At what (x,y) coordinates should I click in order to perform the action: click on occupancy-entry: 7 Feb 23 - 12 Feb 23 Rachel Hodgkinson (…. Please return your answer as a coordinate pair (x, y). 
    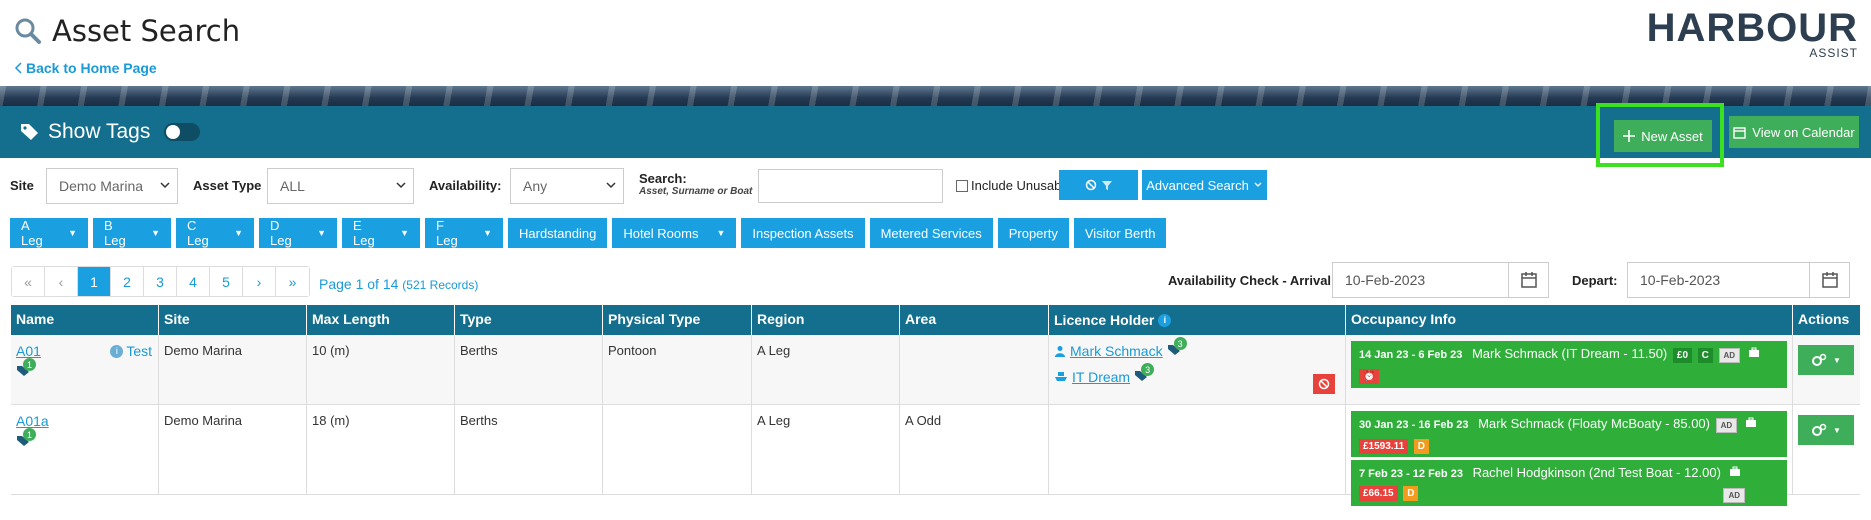
    Looking at the image, I should click on (1569, 483).